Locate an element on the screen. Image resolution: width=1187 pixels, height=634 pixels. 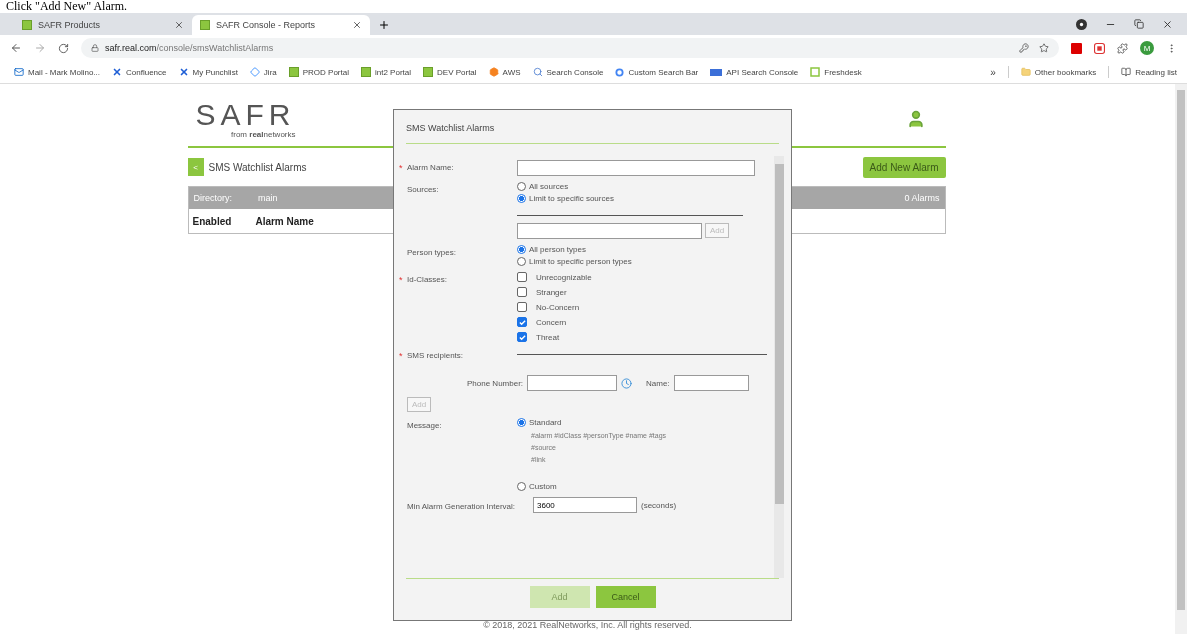
page-scrollbar is located at coordinates (1181, 359).